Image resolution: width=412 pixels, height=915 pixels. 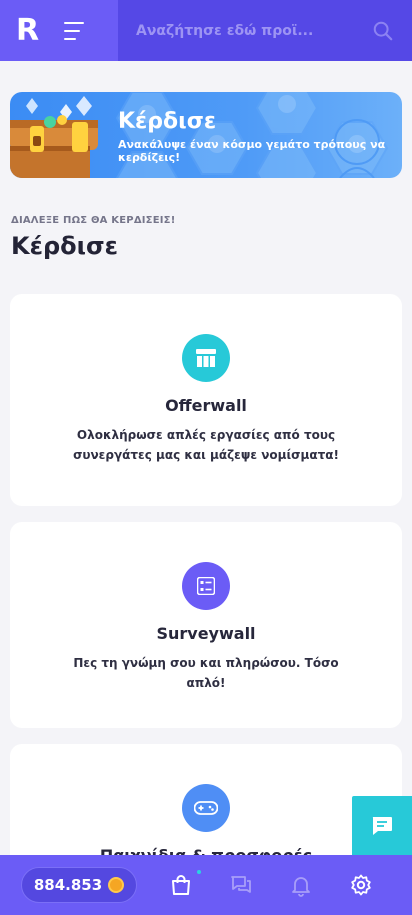 I want to click on settings-icon, so click(x=361, y=885).